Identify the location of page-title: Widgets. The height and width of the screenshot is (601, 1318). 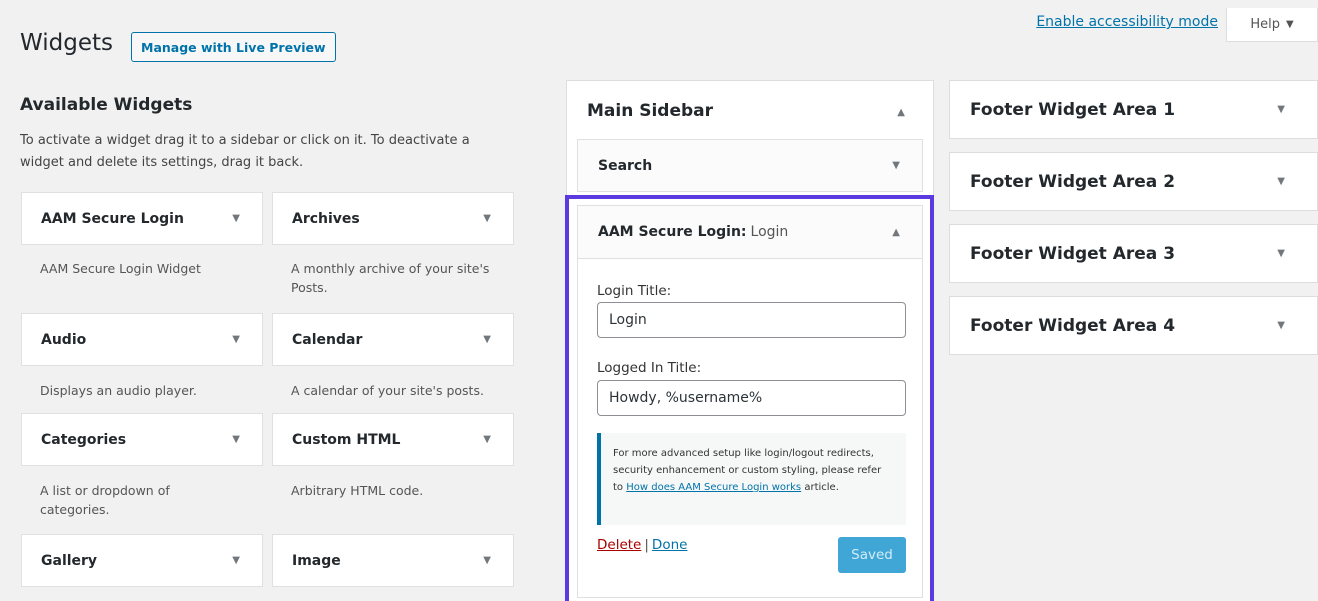
(66, 43).